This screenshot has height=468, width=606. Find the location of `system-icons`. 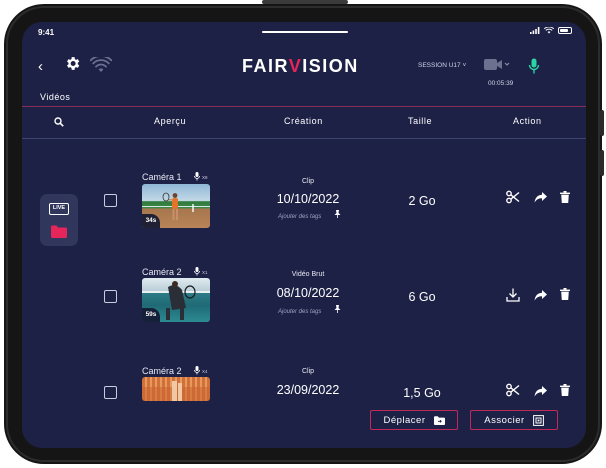

system-icons is located at coordinates (551, 30).